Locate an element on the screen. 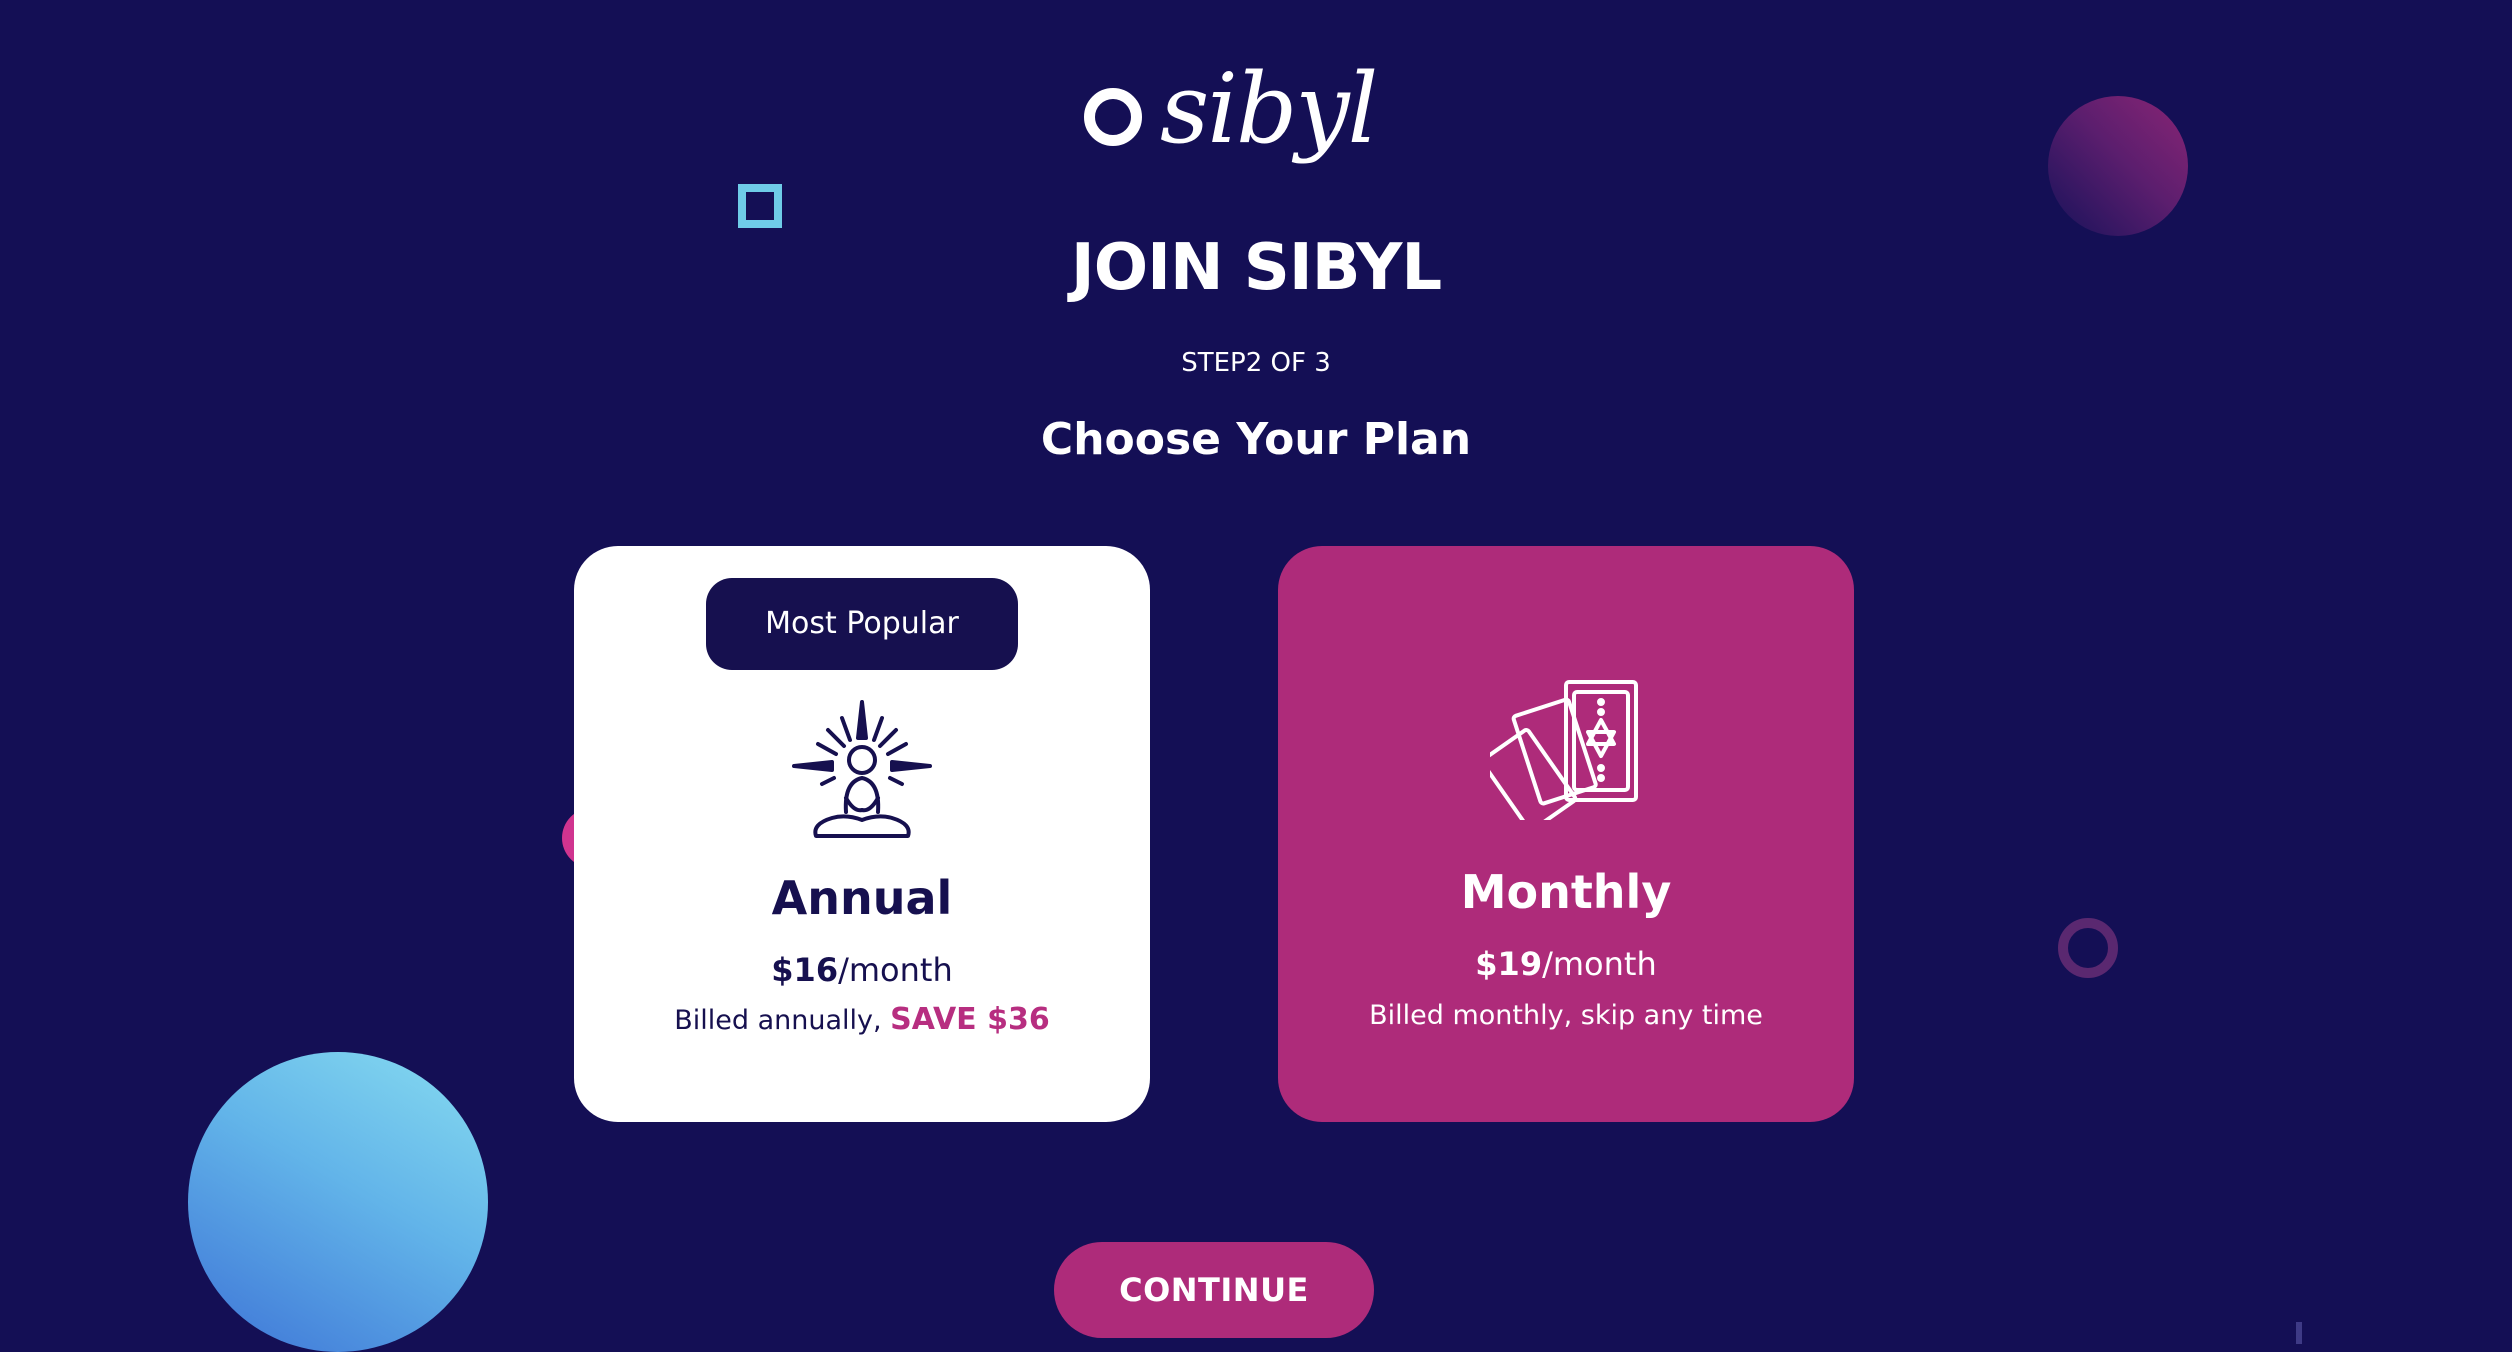 Image resolution: width=2512 pixels, height=1352 pixels. continue-button: CONTINUE is located at coordinates (1214, 1290).